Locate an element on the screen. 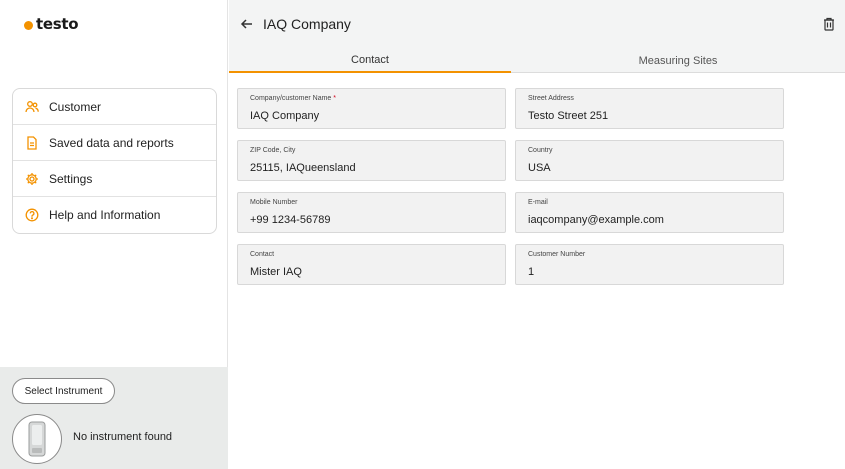  sidebar-item-label: Saved data and reports is located at coordinates (111, 142).